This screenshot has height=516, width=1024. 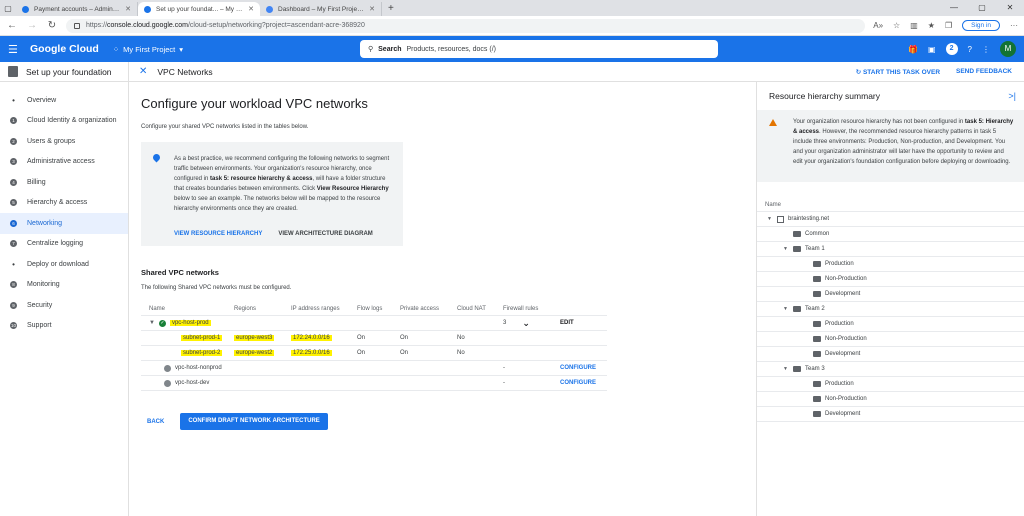 I want to click on col-cloud-nat: Cloud NAT, so click(x=471, y=308).